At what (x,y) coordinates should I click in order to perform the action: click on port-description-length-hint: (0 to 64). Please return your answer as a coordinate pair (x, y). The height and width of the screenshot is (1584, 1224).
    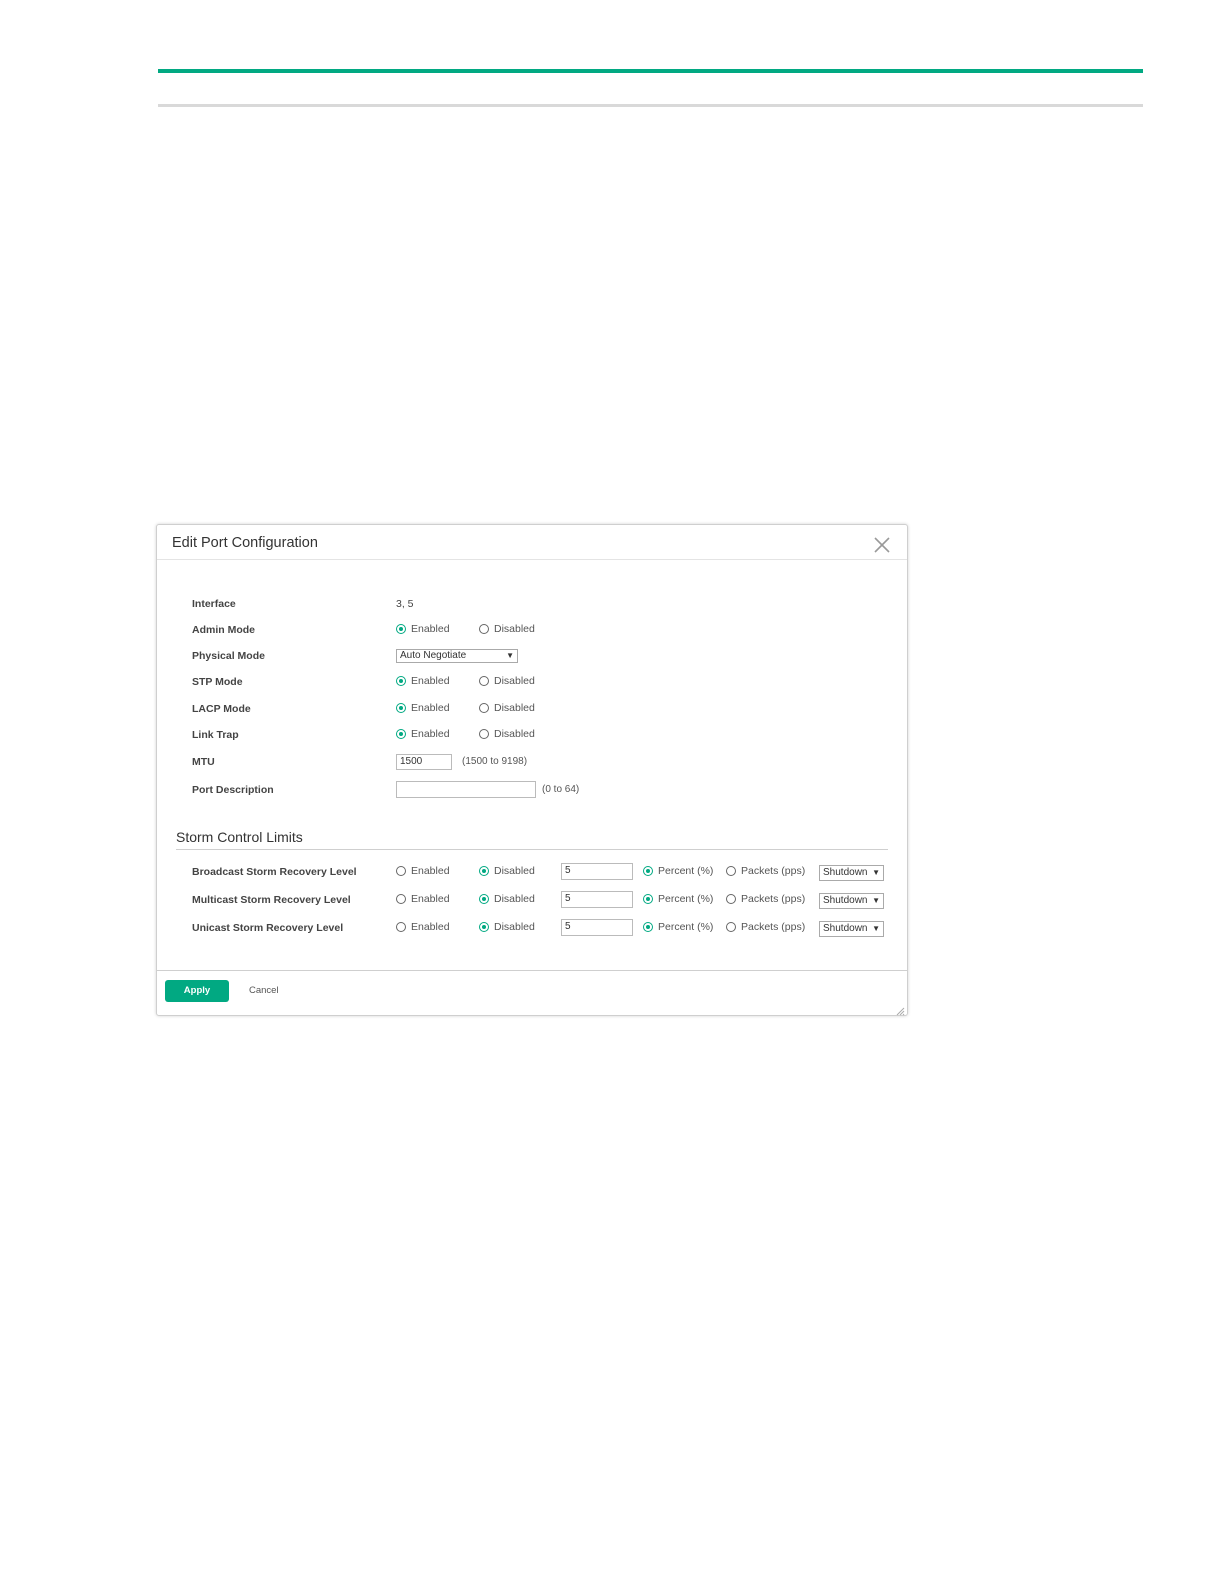
    Looking at the image, I should click on (561, 789).